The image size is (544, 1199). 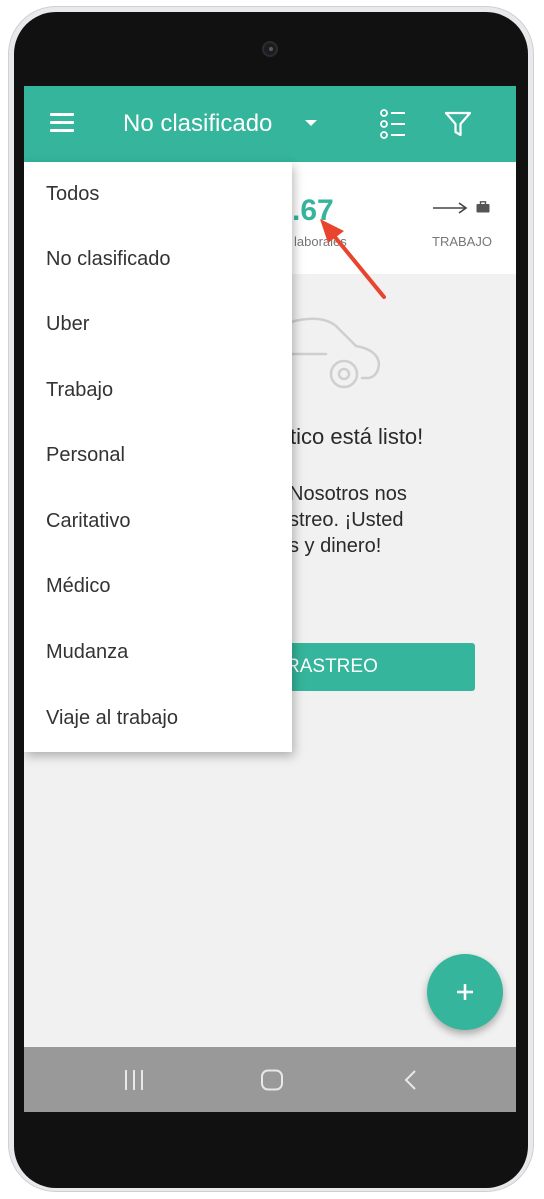 What do you see at coordinates (311, 123) in the screenshot?
I see `caret-down-icon` at bounding box center [311, 123].